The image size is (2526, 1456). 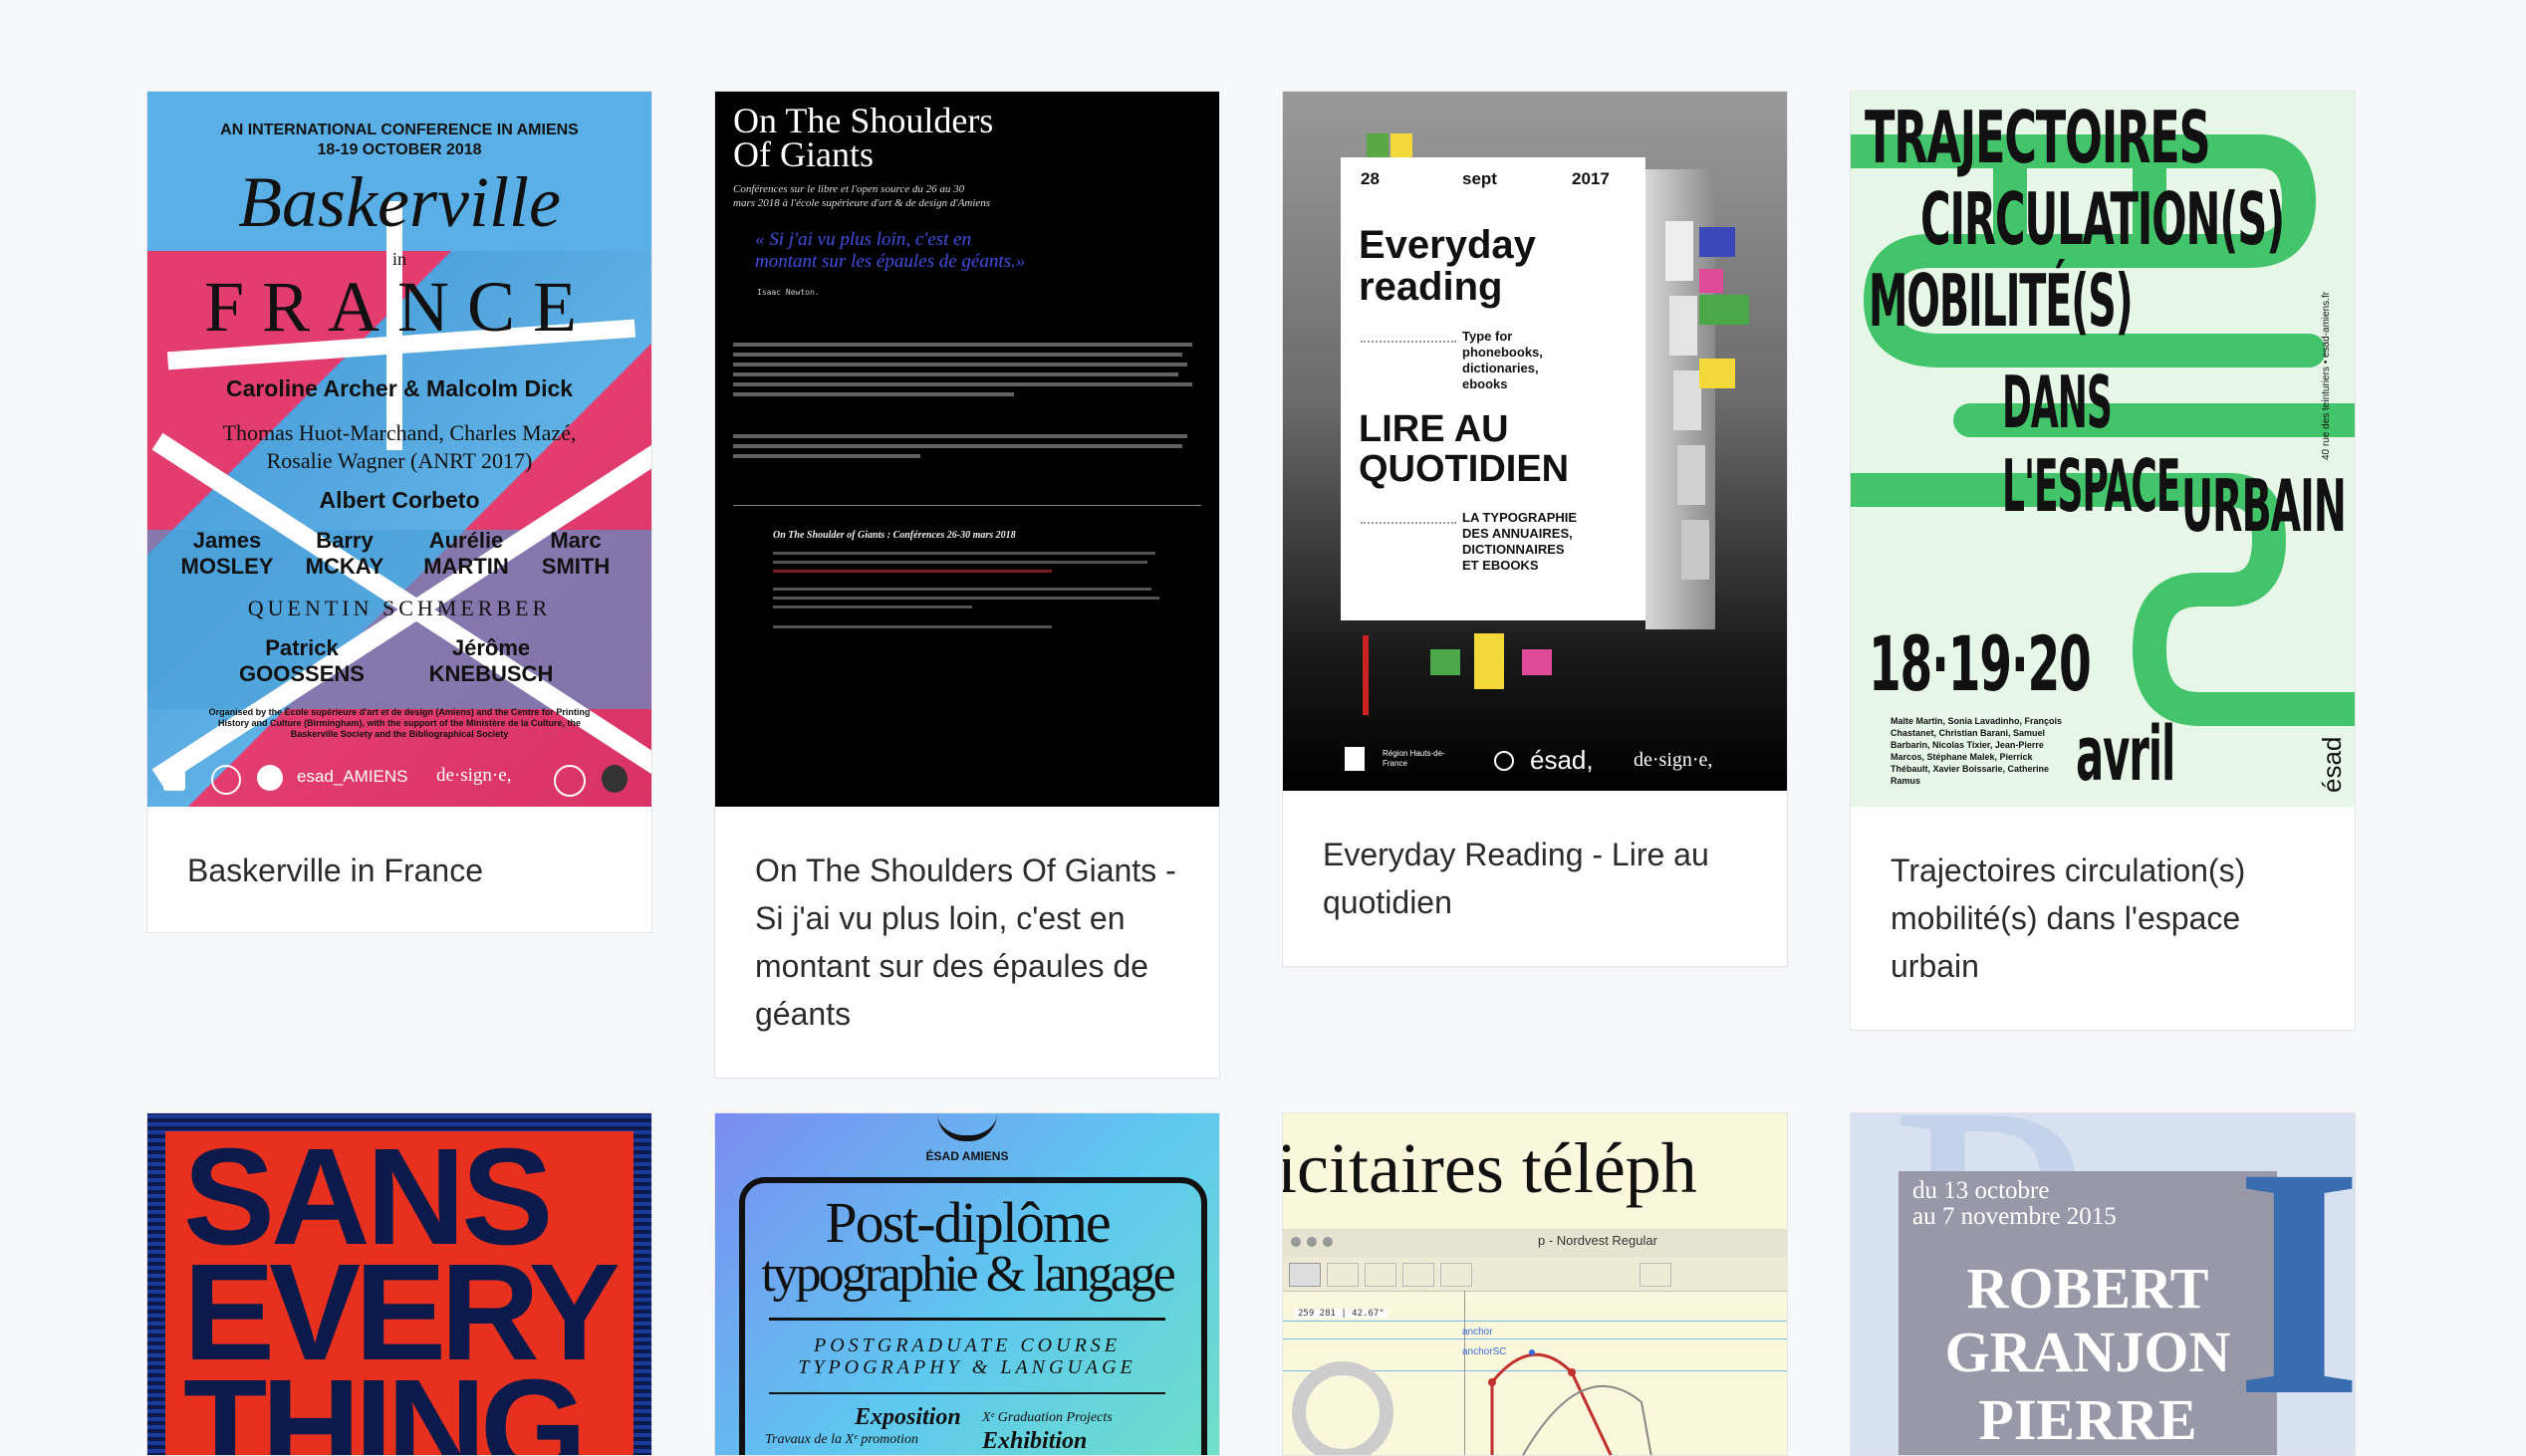 I want to click on glyph-outline, so click(x=1472, y=1402).